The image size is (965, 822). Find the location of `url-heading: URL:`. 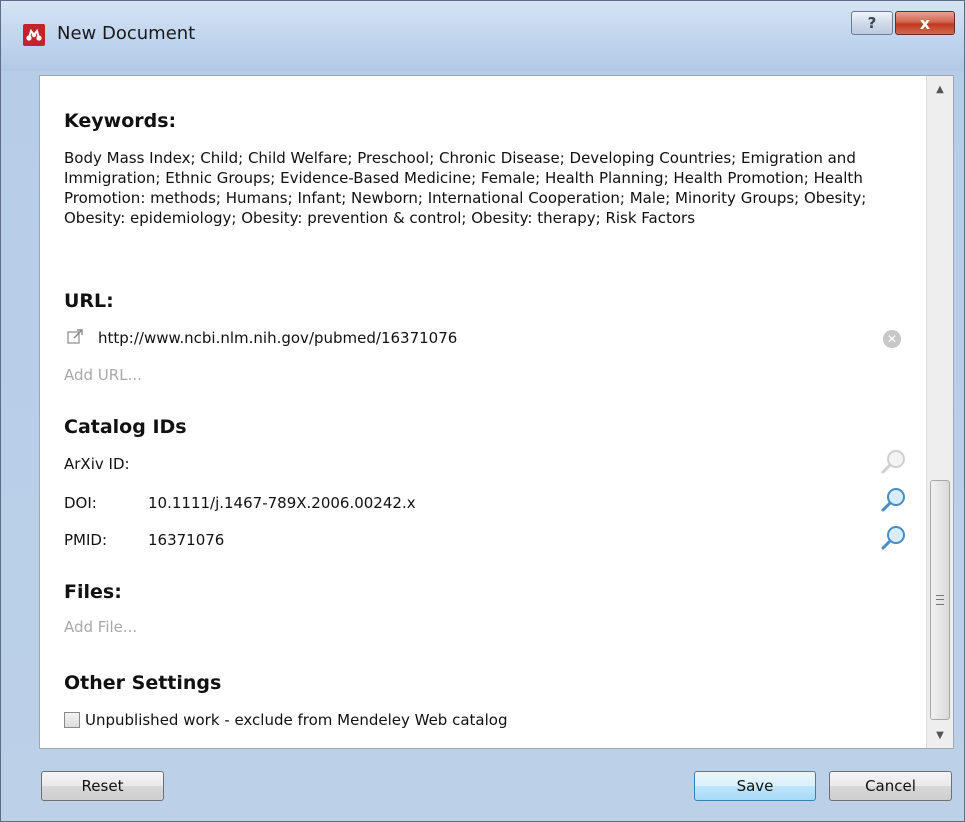

url-heading: URL: is located at coordinates (89, 301).